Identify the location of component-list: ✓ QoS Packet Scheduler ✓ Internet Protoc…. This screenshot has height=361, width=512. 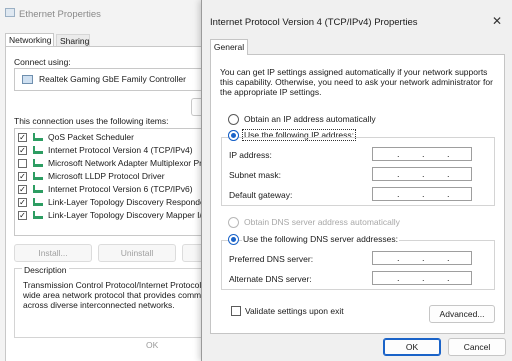
(112, 182).